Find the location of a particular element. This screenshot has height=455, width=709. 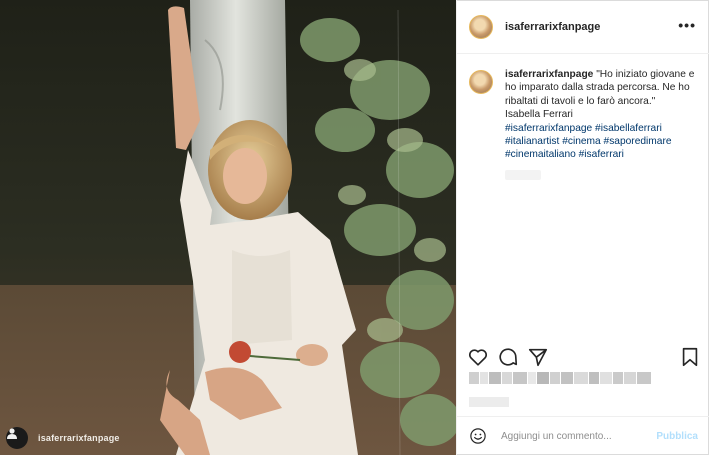

comment-icon is located at coordinates (508, 357).